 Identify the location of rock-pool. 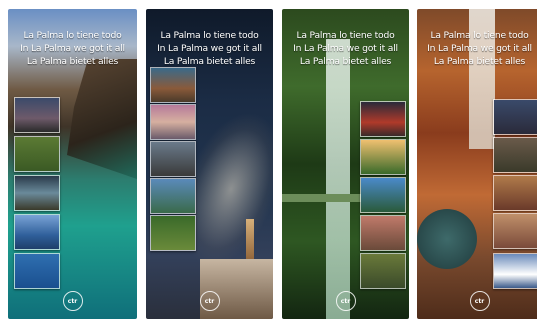
(447, 239).